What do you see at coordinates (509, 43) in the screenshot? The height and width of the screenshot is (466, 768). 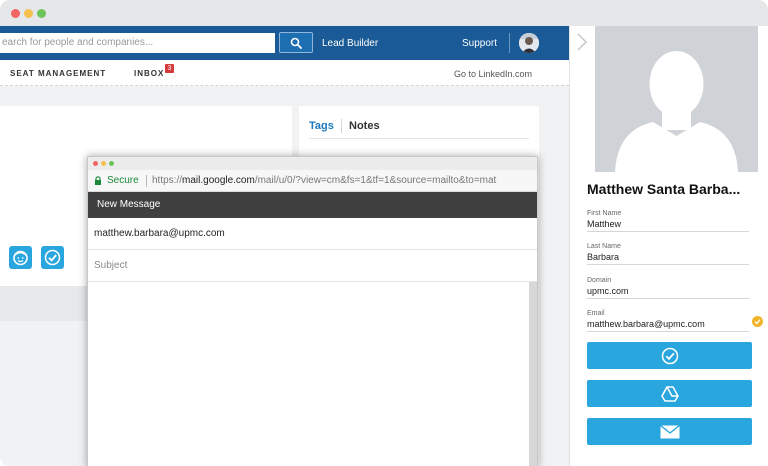 I see `nav-divider` at bounding box center [509, 43].